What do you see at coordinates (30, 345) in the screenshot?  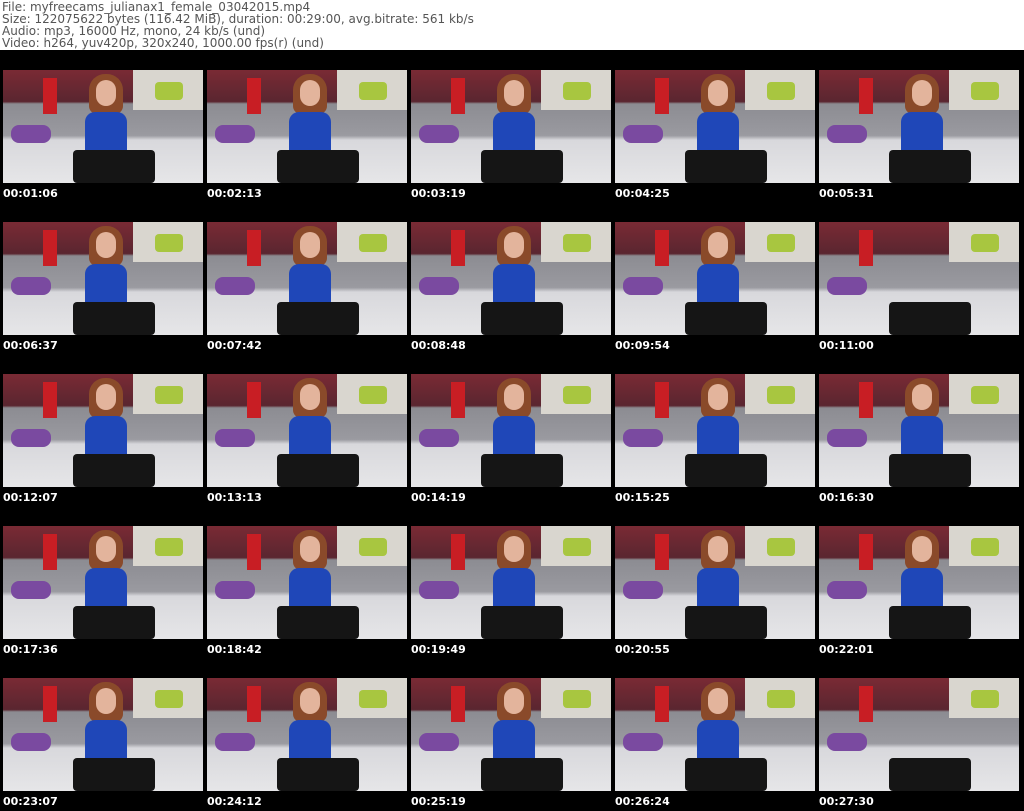 I see `timestamp: 00:06:37` at bounding box center [30, 345].